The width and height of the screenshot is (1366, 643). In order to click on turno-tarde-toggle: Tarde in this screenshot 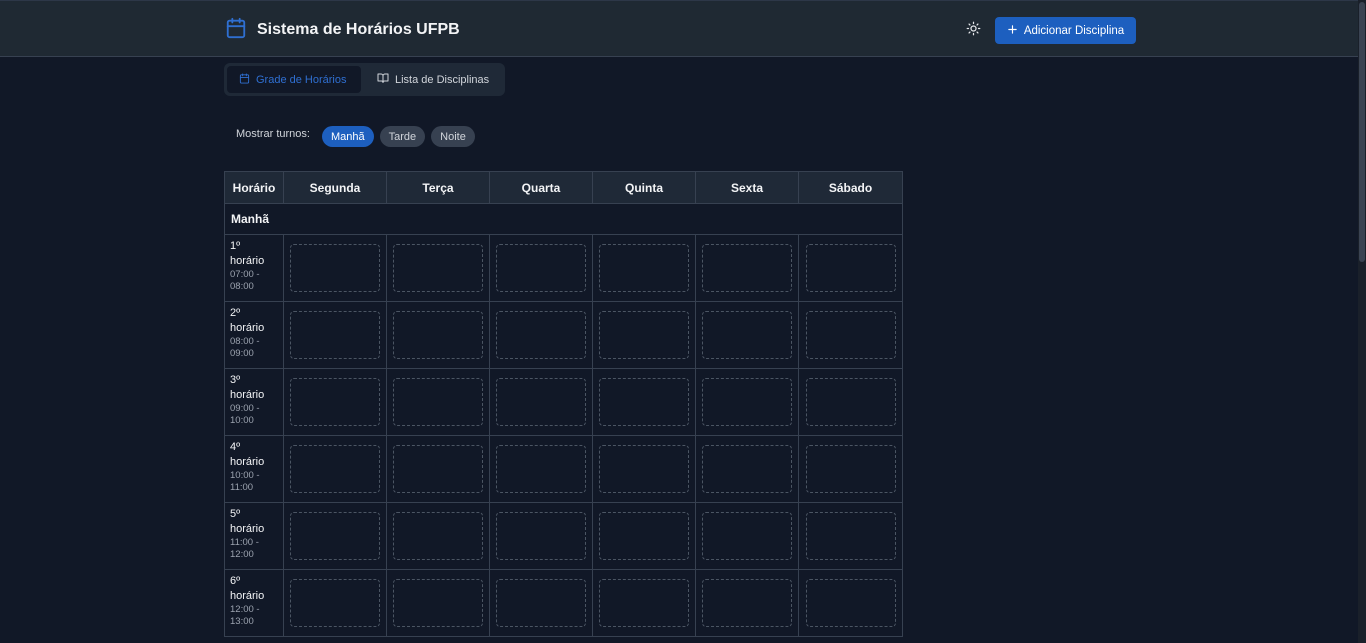, I will do `click(402, 136)`.